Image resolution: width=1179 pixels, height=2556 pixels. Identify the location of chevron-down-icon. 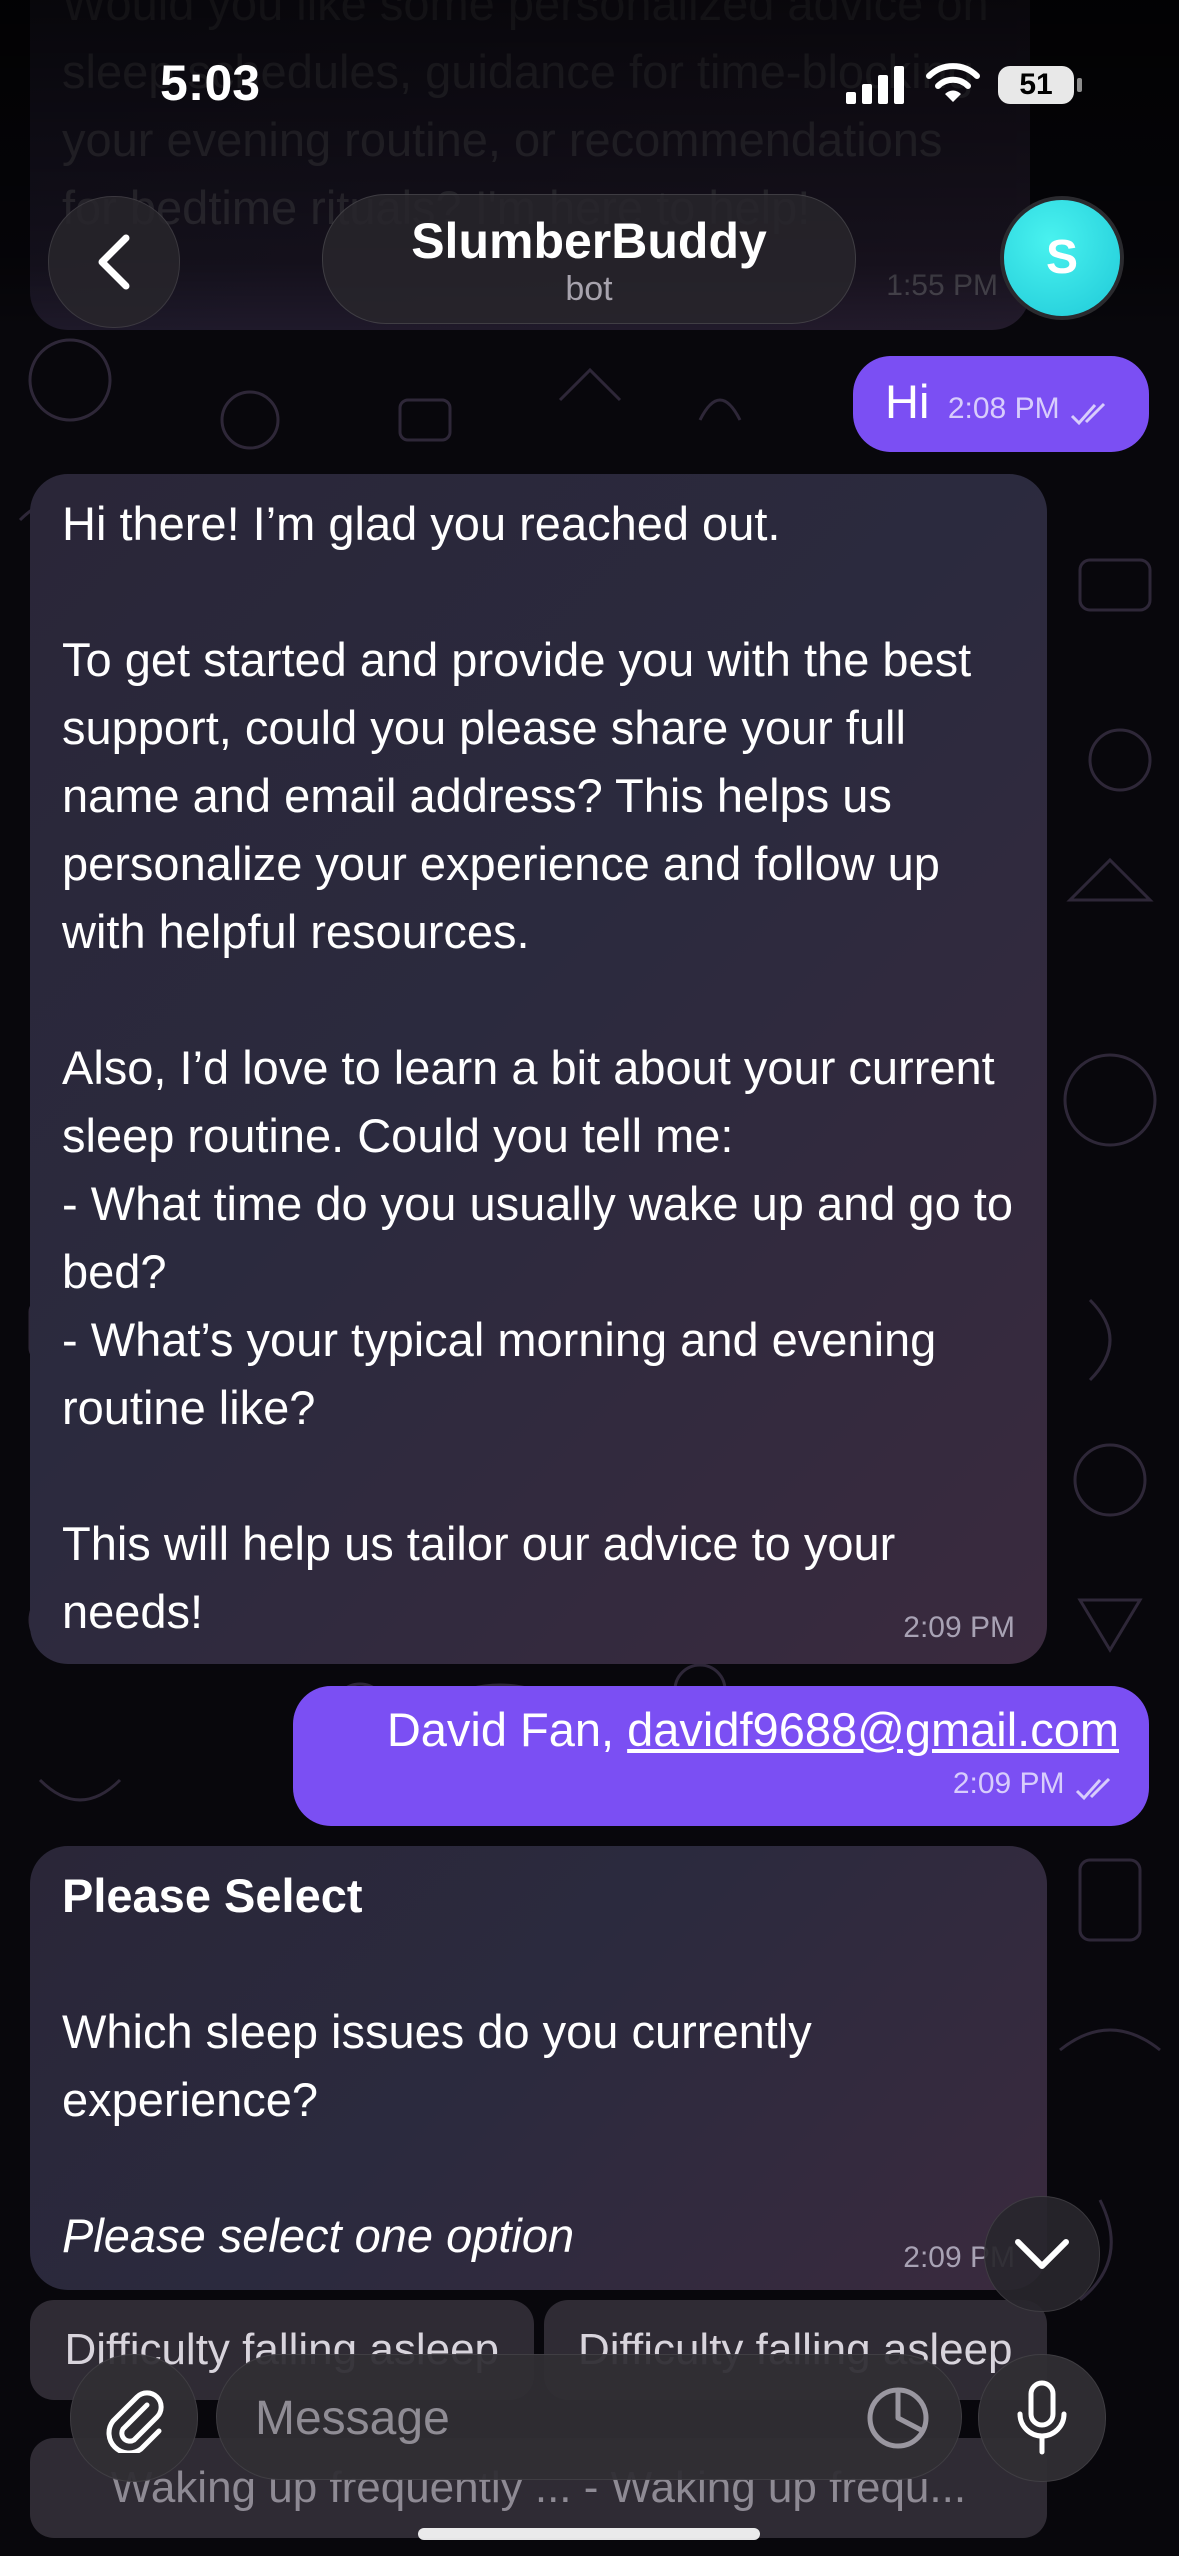
(1042, 2254).